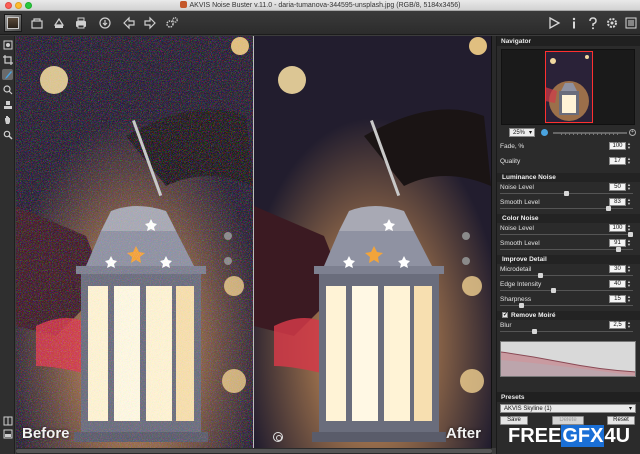 The width and height of the screenshot is (640, 454). What do you see at coordinates (172, 23) in the screenshot?
I see `settings-gears-icon` at bounding box center [172, 23].